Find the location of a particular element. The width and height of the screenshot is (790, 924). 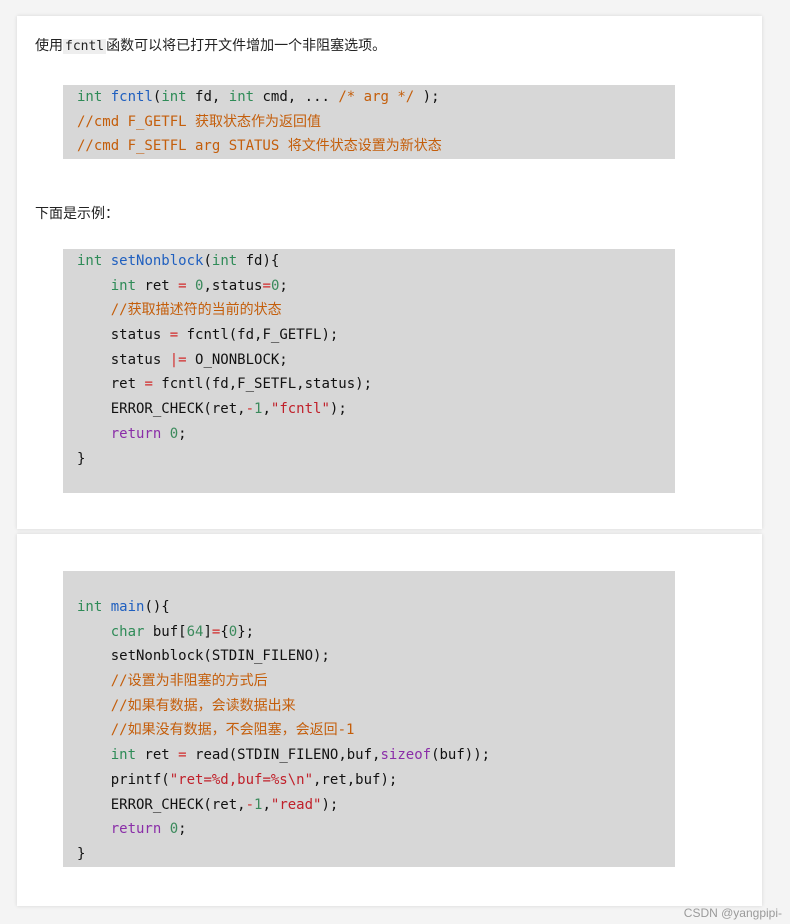

code-text: { is located at coordinates (224, 631).